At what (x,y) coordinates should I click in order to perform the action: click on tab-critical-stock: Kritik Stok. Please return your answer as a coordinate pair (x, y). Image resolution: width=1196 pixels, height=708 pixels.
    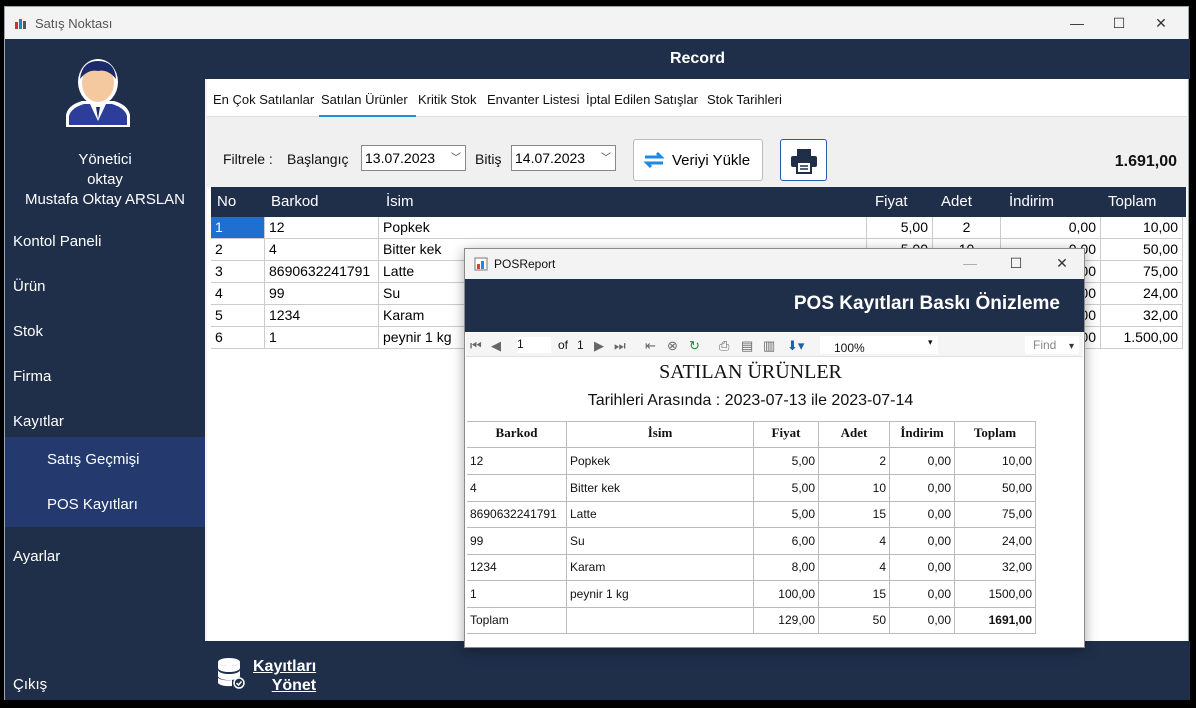
    Looking at the image, I should click on (447, 99).